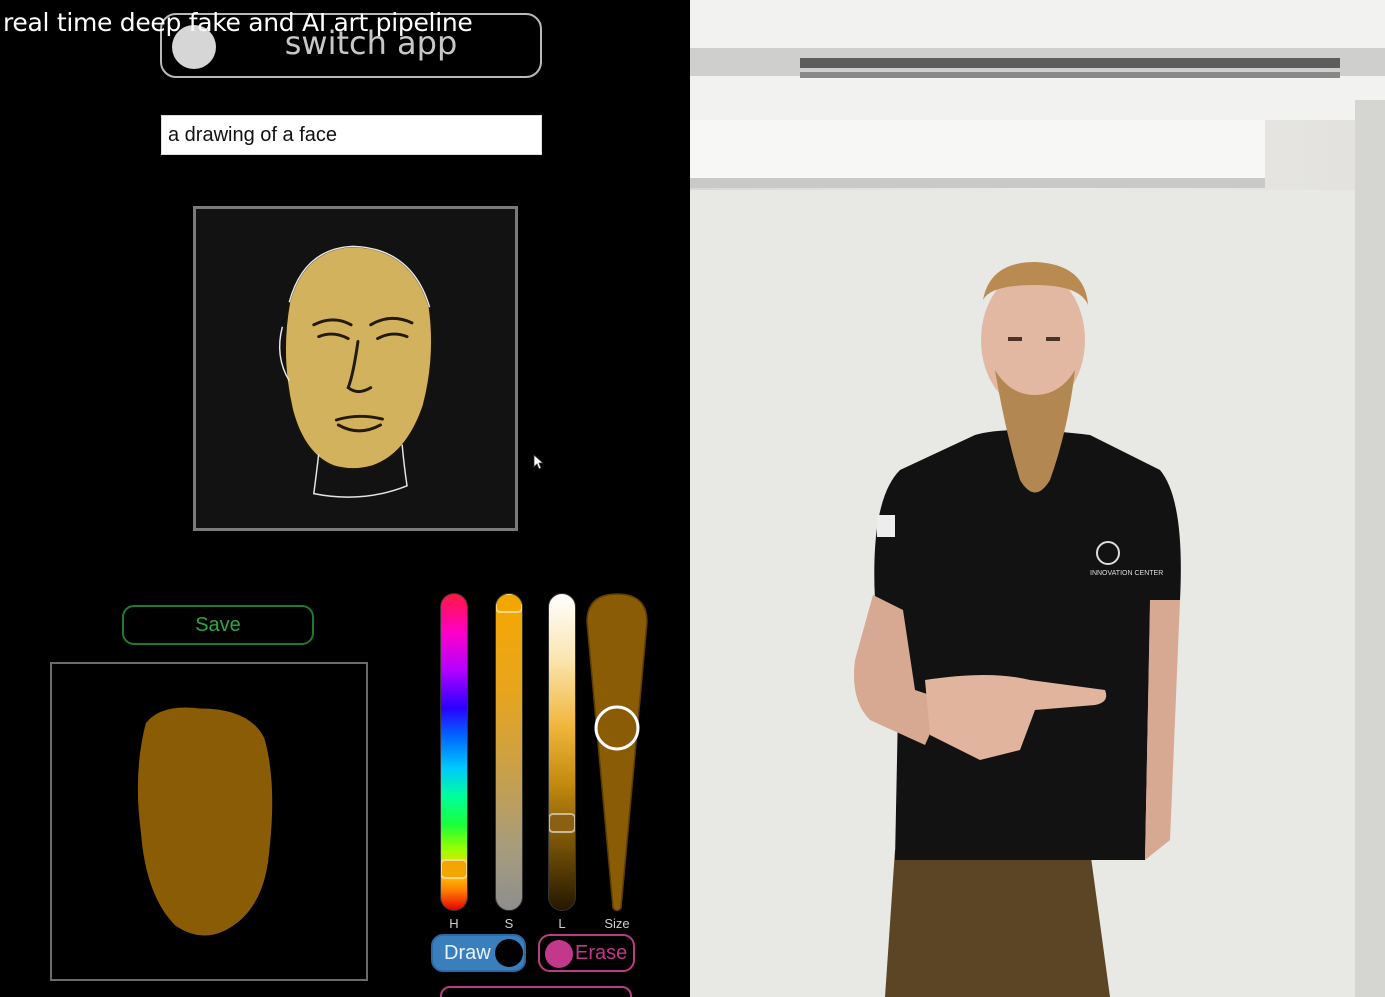  Describe the element at coordinates (601, 953) in the screenshot. I see `erase-label: Erase` at that location.